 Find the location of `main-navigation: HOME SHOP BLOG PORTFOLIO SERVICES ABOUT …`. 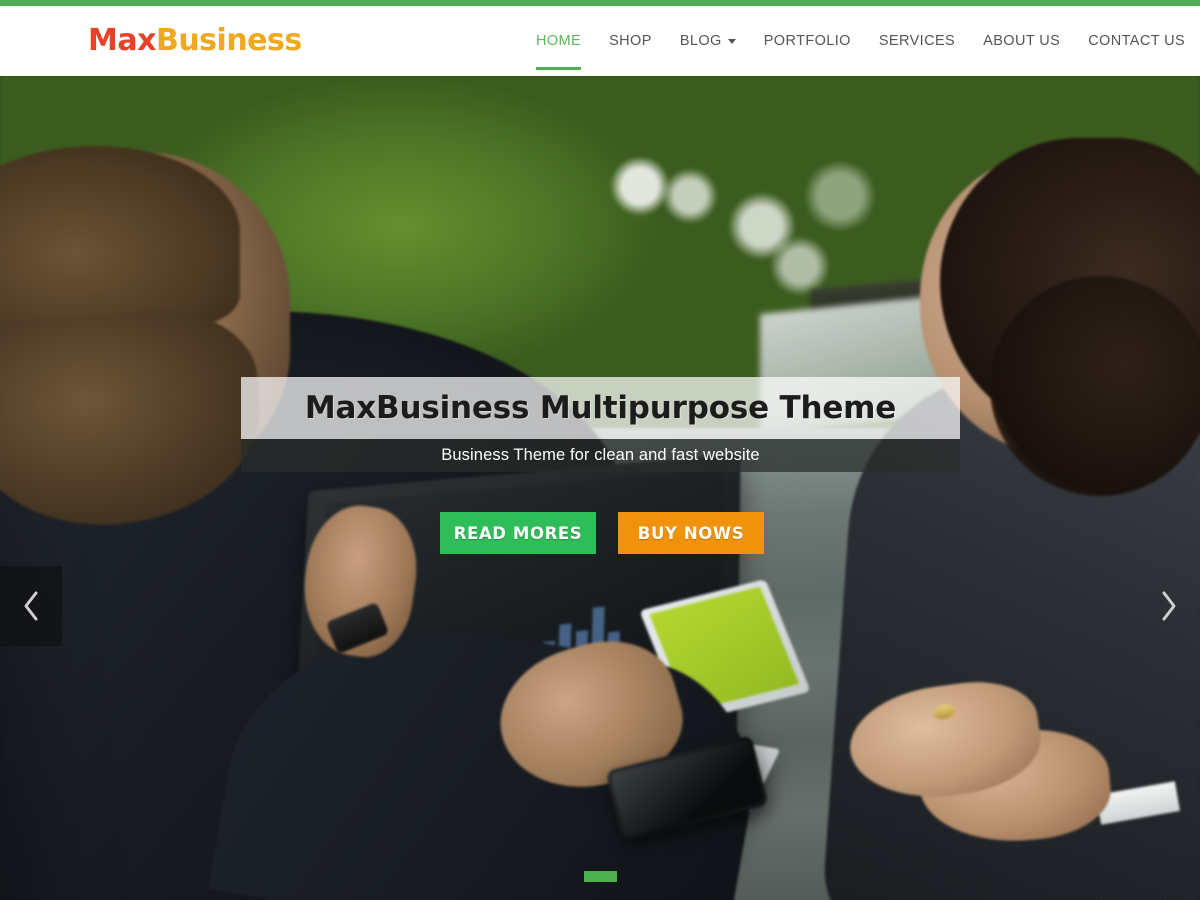

main-navigation: HOME SHOP BLOG PORTFOLIO SERVICES ABOUT … is located at coordinates (867, 41).